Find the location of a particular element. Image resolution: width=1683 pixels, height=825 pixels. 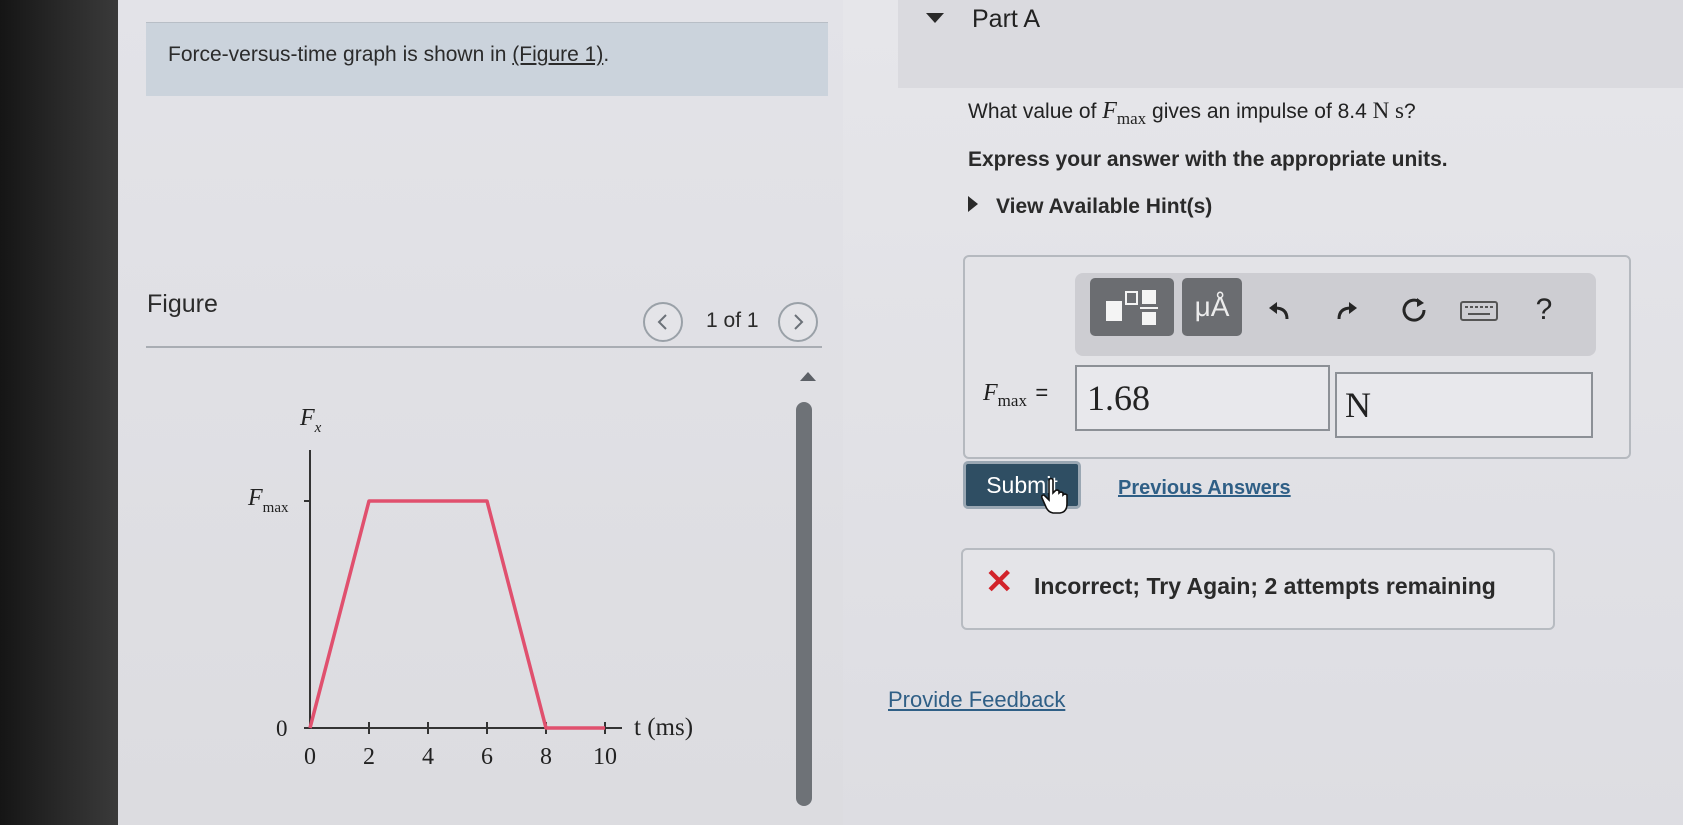

collapse-caret-icon is located at coordinates (935, 18).